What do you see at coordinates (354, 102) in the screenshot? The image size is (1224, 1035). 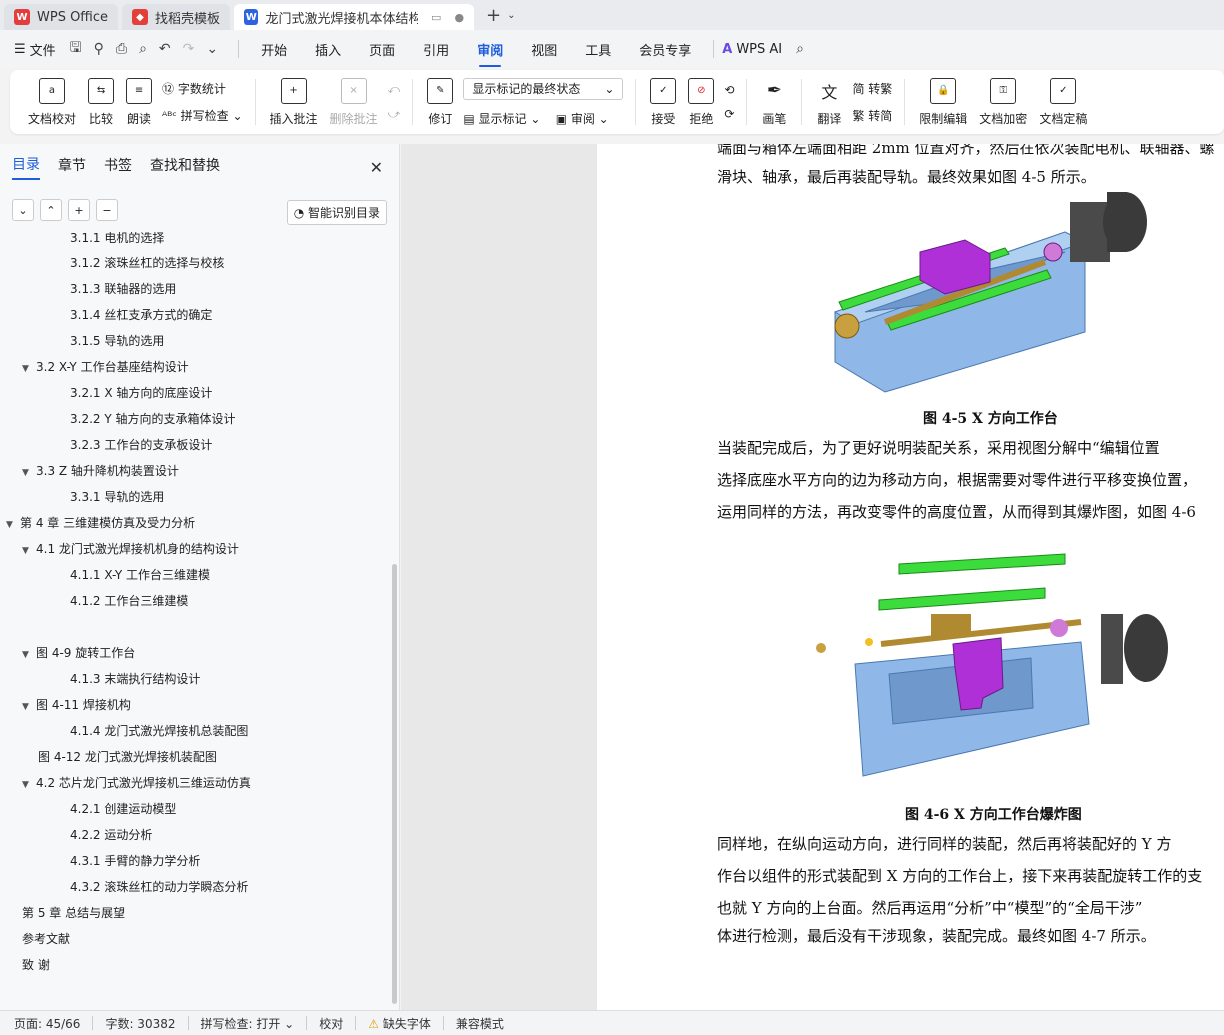 I see `delete-comment-button: × 删除批注` at bounding box center [354, 102].